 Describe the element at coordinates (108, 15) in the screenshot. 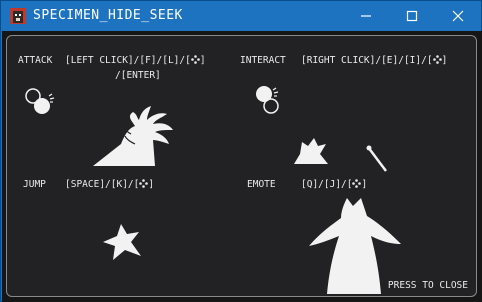

I see `window-title: SPECIMEN_HIDE_SEEK` at that location.